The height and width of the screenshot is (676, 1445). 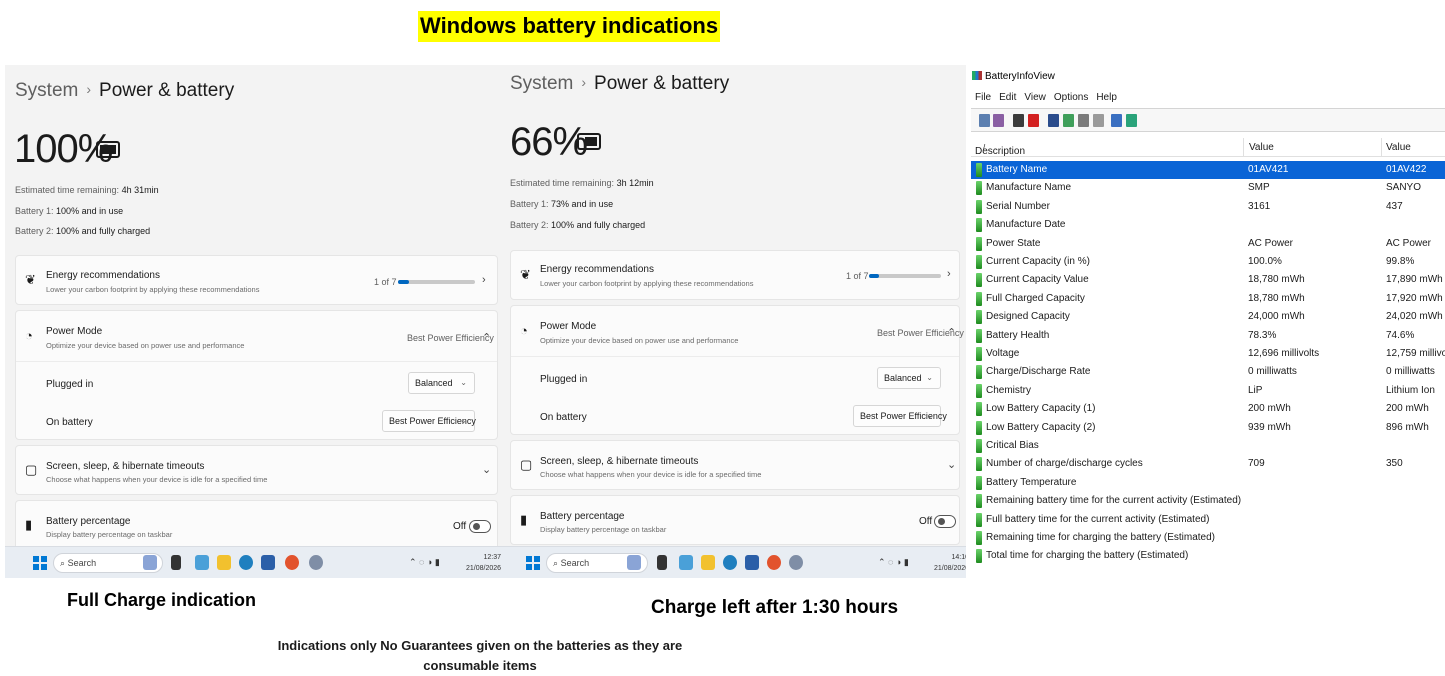 I want to click on table-row: Chemistry LiP Lithium Ion, so click(x=1208, y=391).